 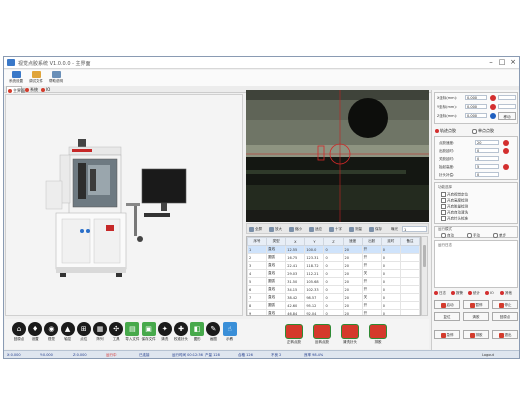 I want to click on camera-tool-fit: 适应, so click(x=315, y=229).